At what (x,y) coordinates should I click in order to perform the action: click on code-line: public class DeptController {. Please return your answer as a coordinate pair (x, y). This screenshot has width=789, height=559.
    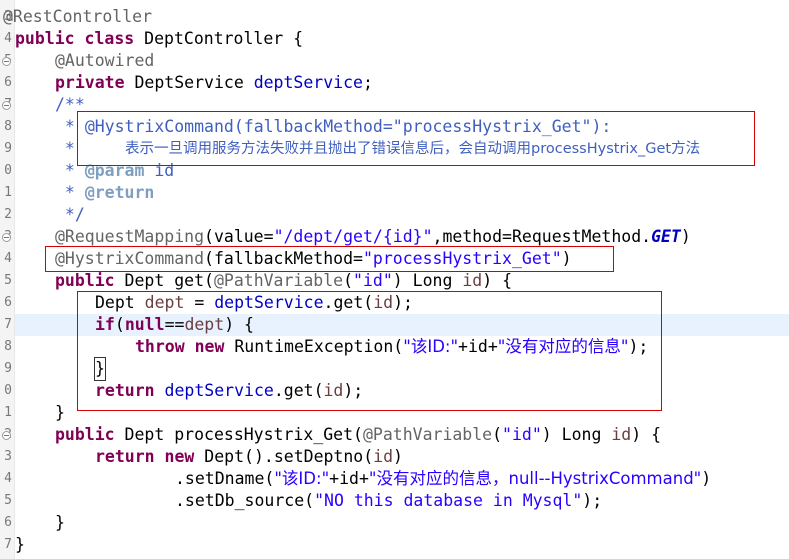
    Looking at the image, I should click on (159, 39).